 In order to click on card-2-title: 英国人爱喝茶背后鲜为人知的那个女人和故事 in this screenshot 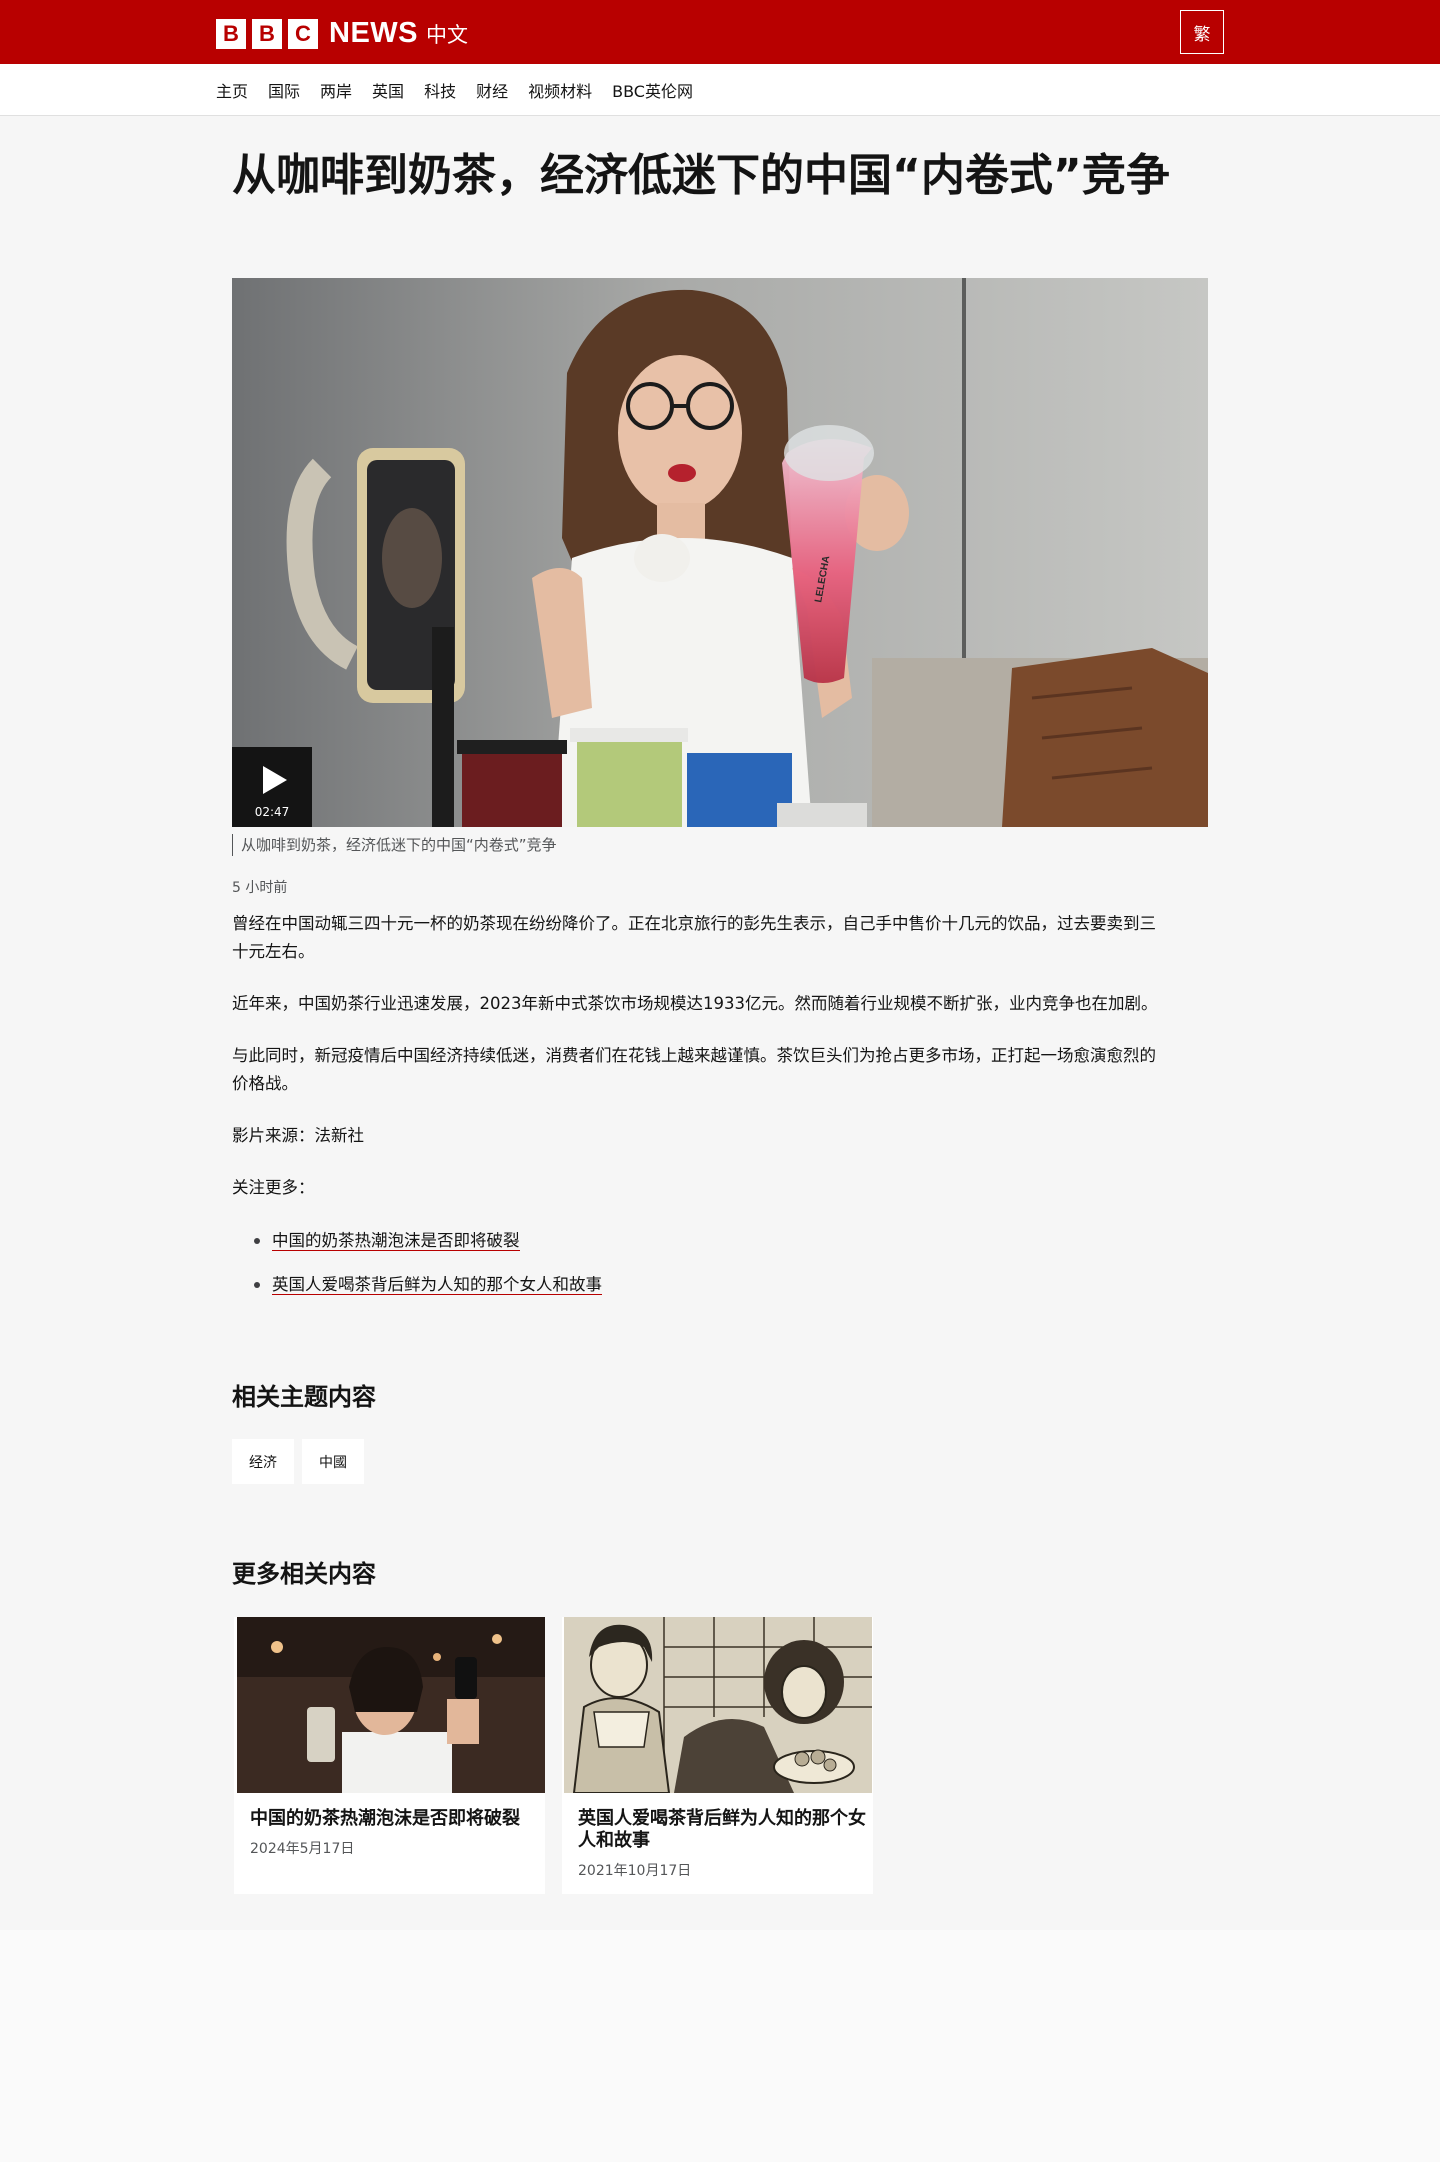, I will do `click(722, 1829)`.